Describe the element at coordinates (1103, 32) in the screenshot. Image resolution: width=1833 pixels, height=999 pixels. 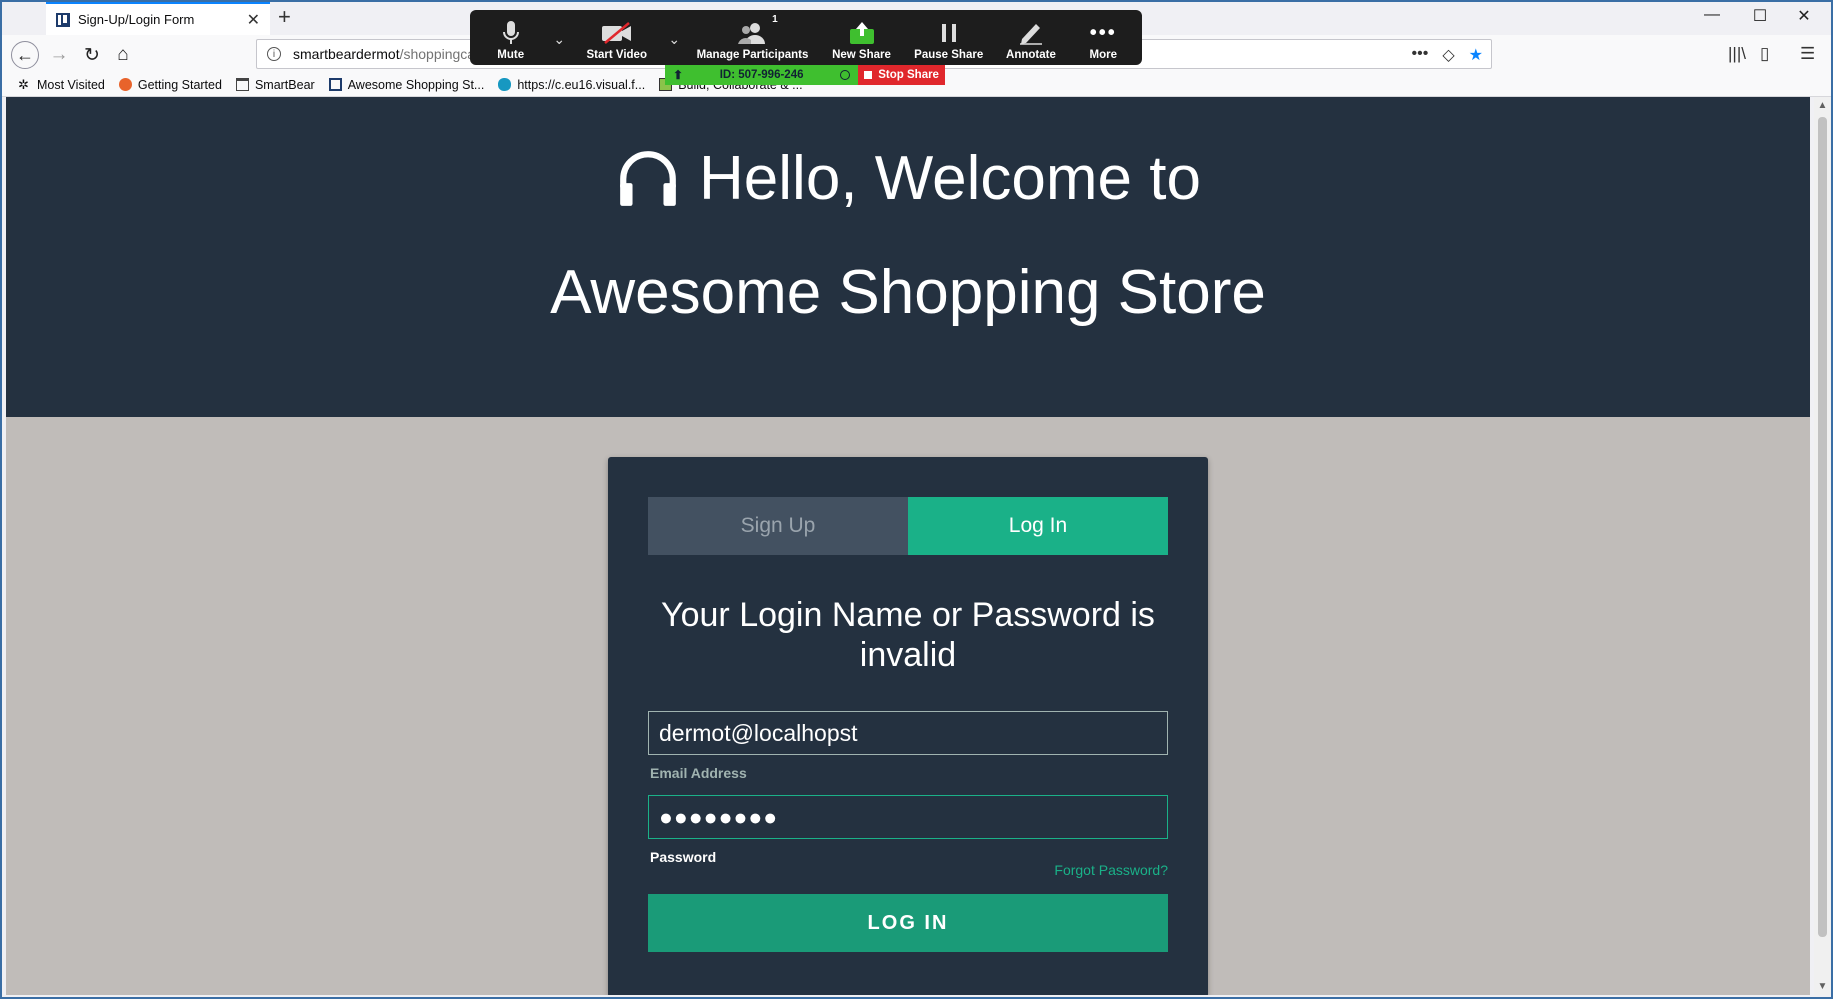
I see `more-dots-icon: •••` at that location.